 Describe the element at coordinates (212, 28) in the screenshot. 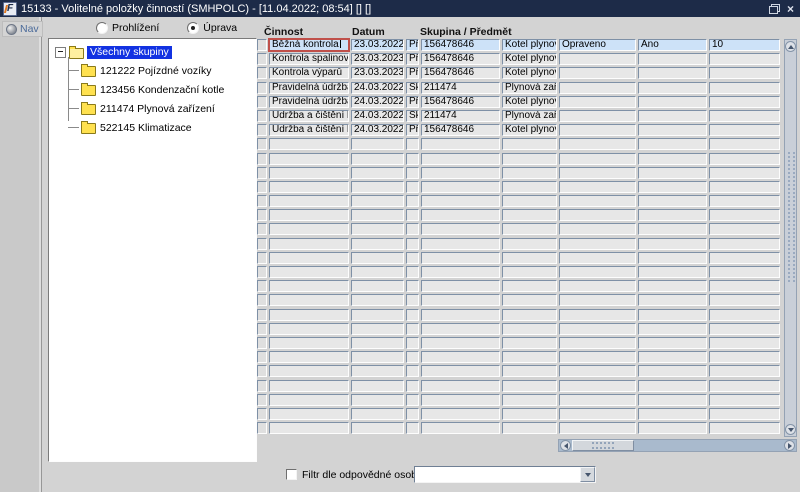

I see `radio-uprava: Úprava` at that location.